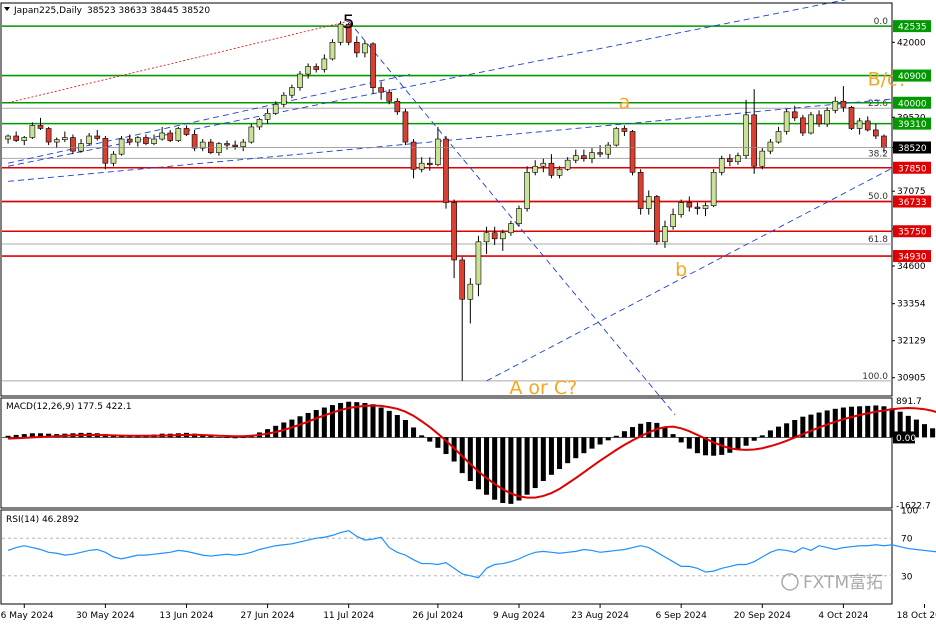  Describe the element at coordinates (268, 616) in the screenshot. I see `time-tick-label: 27 Jun 2024` at that location.